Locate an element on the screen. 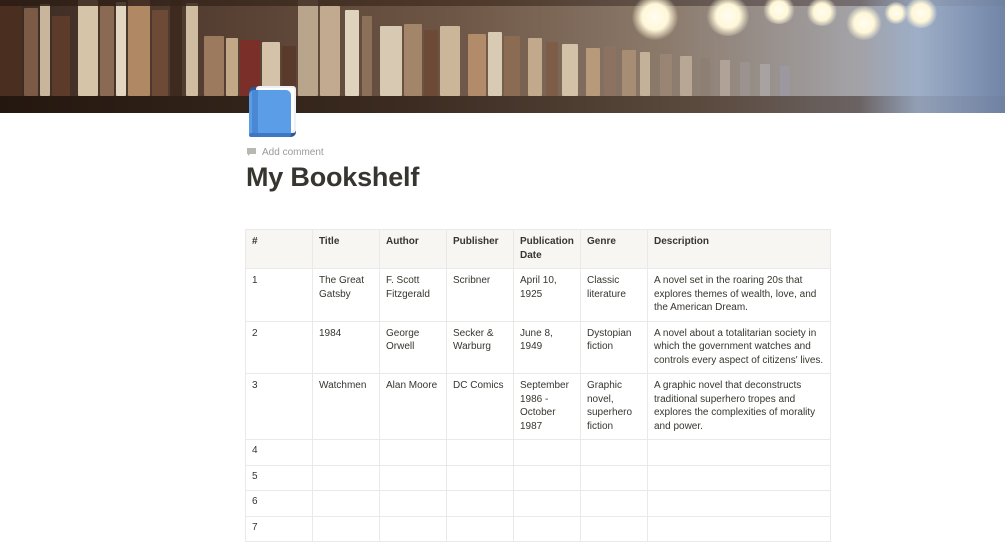 The image size is (1005, 542). comment-icon is located at coordinates (251, 152).